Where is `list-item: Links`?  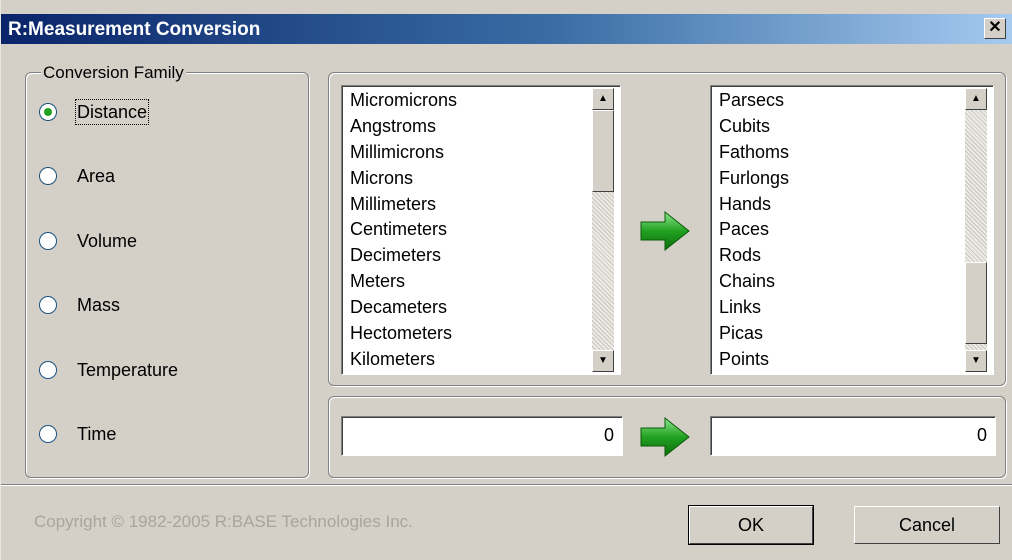 list-item: Links is located at coordinates (754, 308).